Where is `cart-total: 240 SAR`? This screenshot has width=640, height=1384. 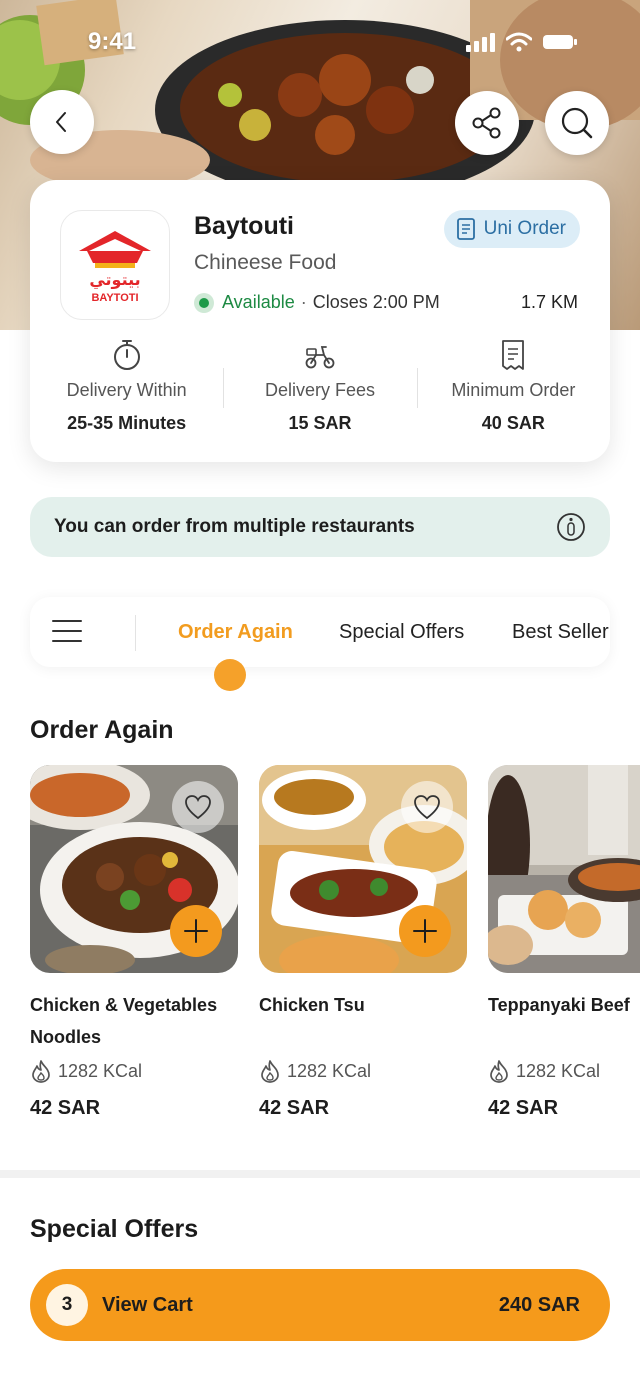
cart-total: 240 SAR is located at coordinates (539, 1304).